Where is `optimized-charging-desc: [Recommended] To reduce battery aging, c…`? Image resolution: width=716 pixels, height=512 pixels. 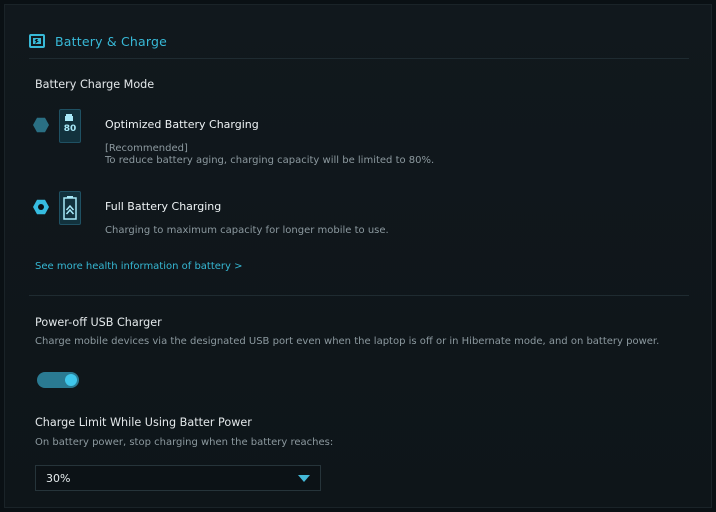 optimized-charging-desc: [Recommended] To reduce battery aging, c… is located at coordinates (269, 155).